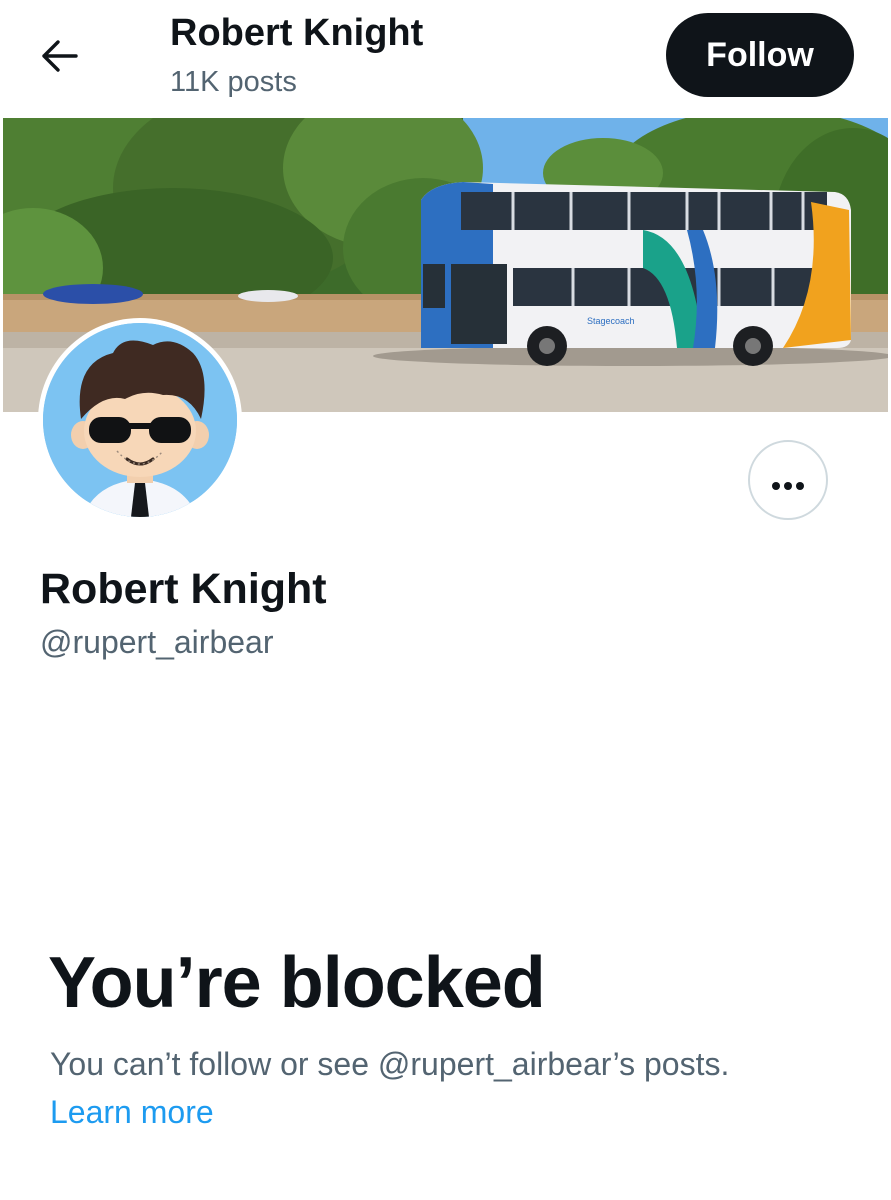  I want to click on profile-name: Robert Knight, so click(183, 589).